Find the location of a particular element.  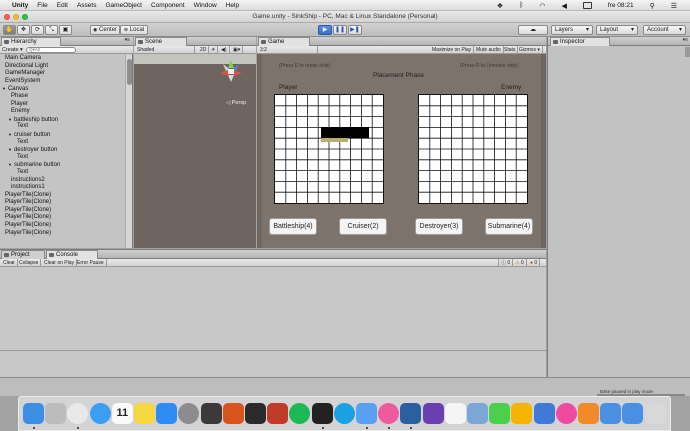

placed-ship is located at coordinates (345, 132).